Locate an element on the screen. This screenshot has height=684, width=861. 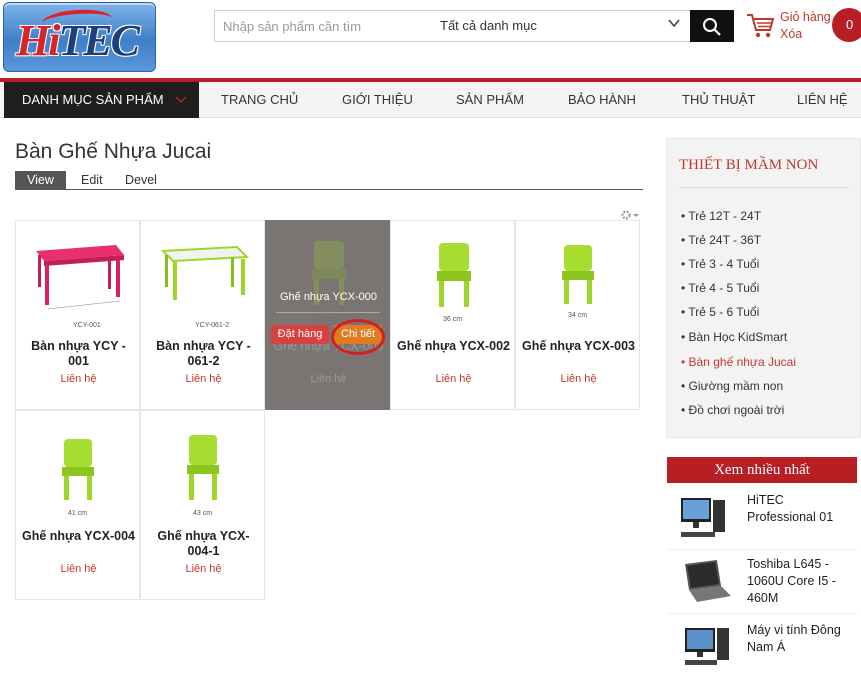
popular-item: HiTEC Professional 01 is located at coordinates (762, 519).